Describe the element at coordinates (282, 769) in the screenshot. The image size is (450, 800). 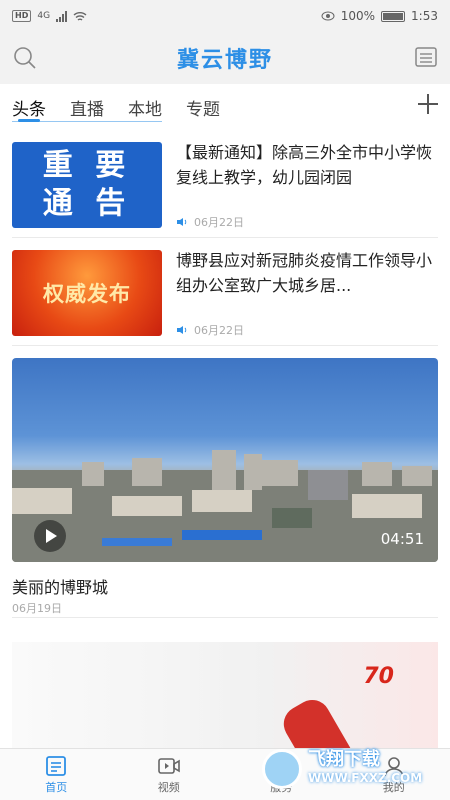
I see `watermark-logo` at that location.